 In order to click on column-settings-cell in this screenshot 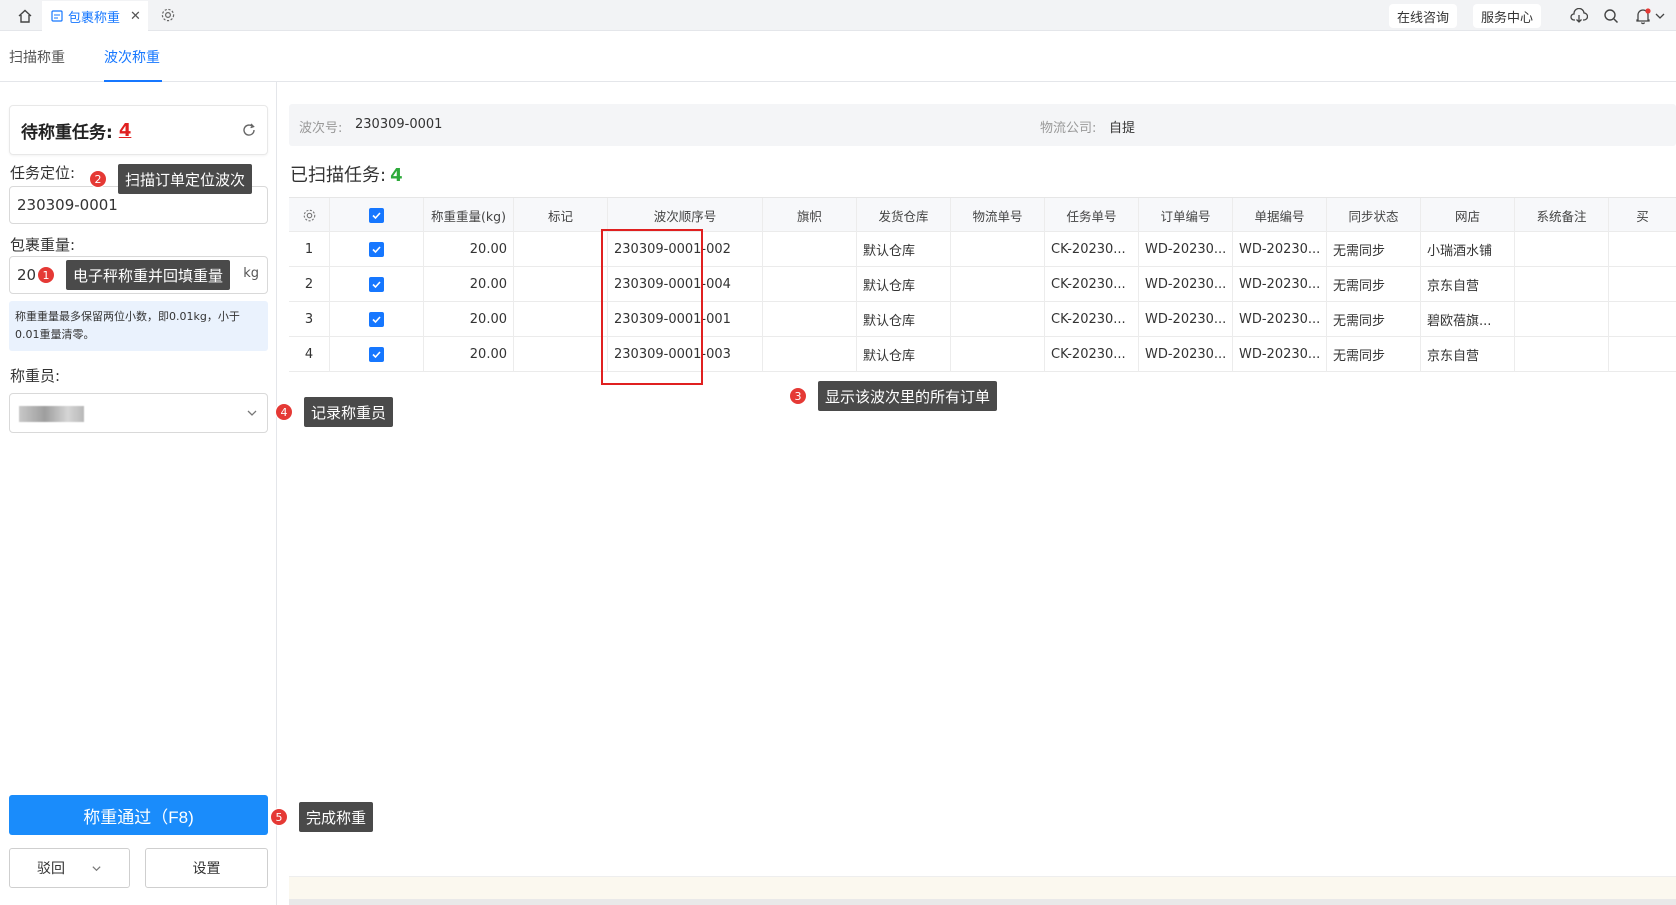, I will do `click(309, 215)`.